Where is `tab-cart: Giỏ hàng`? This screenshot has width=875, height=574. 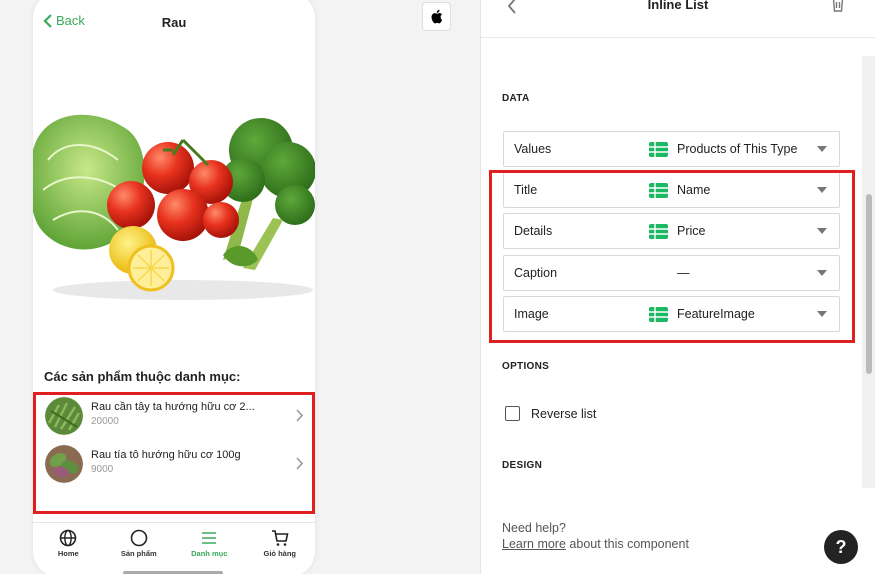 tab-cart: Giỏ hàng is located at coordinates (280, 543).